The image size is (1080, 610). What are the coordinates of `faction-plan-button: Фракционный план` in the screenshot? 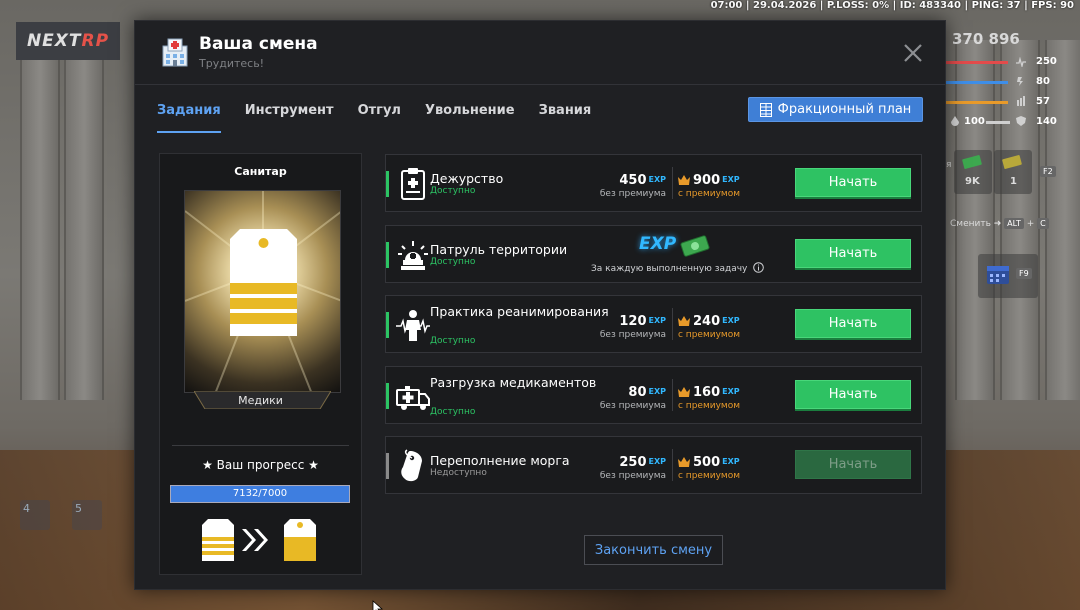 It's located at (835, 109).